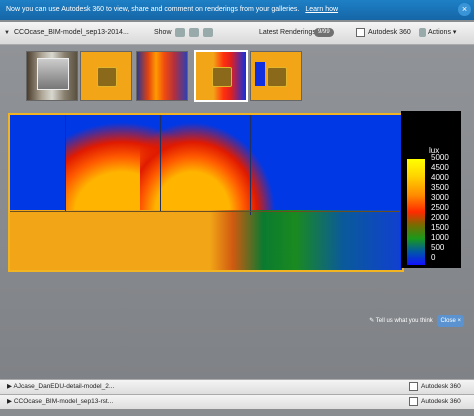 This screenshot has height=416, width=474. I want to click on rendering-thumbnail-selected, so click(221, 76).